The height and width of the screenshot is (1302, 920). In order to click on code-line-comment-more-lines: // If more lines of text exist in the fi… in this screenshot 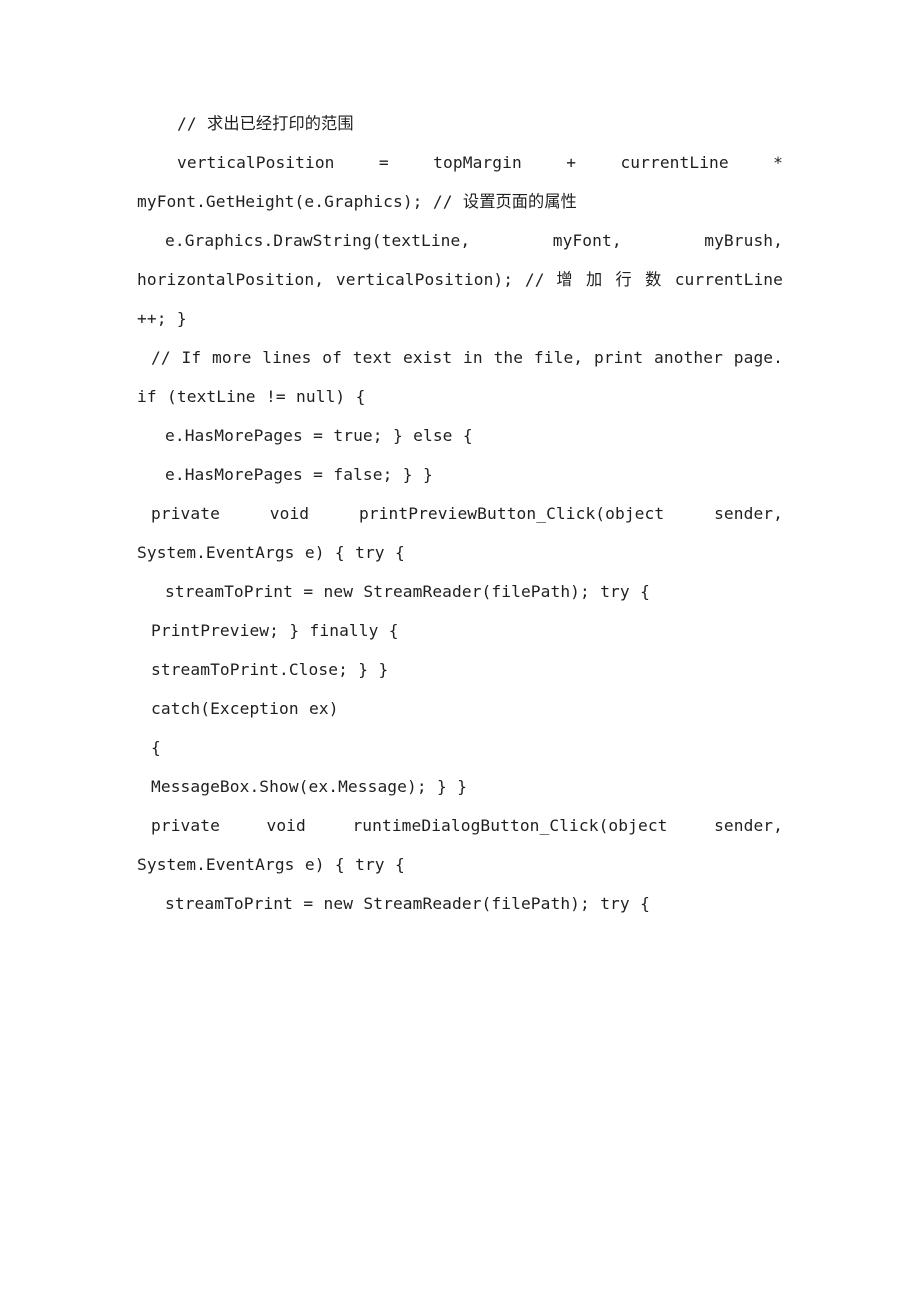, I will do `click(460, 377)`.